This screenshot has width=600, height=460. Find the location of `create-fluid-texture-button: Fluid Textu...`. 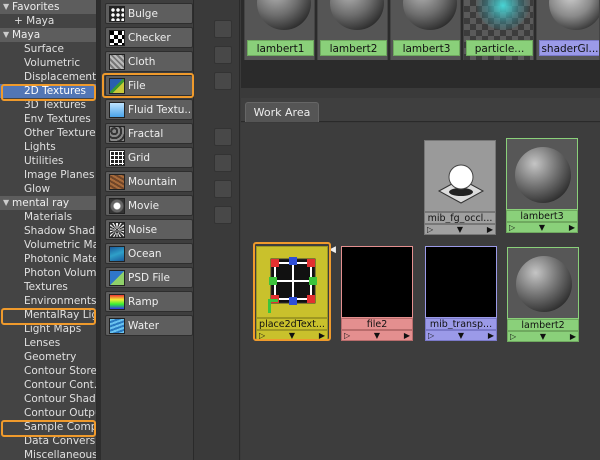

create-fluid-texture-button: Fluid Textu... is located at coordinates (149, 109).